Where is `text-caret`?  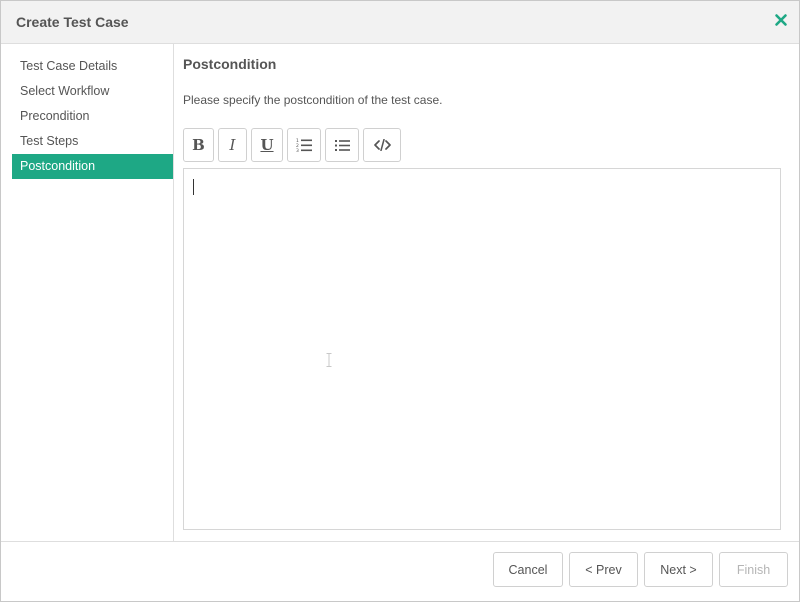 text-caret is located at coordinates (193, 187).